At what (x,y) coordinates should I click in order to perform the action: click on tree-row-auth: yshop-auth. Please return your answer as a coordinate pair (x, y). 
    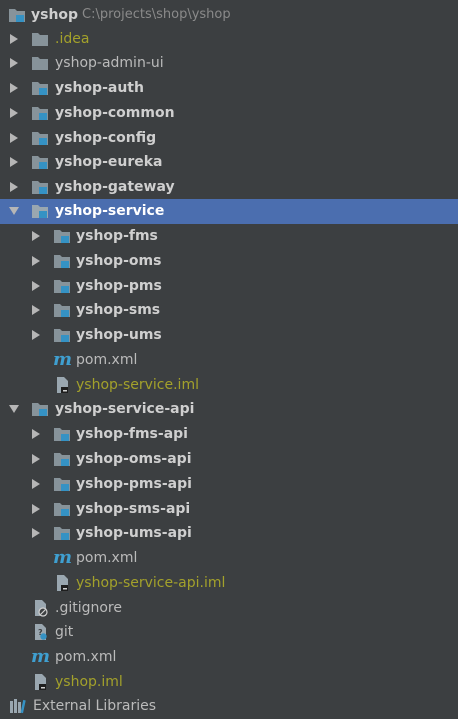
    Looking at the image, I should click on (229, 88).